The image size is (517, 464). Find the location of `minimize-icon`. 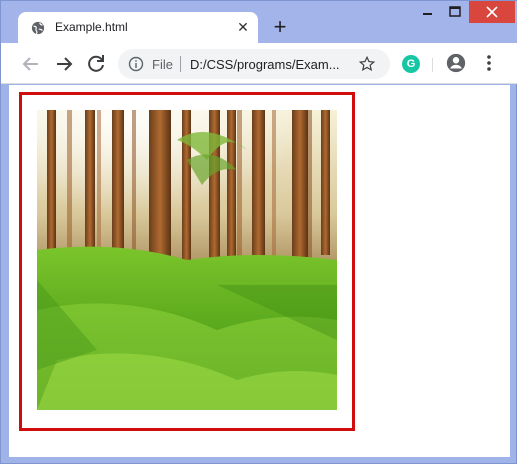

minimize-icon is located at coordinates (427, 12).